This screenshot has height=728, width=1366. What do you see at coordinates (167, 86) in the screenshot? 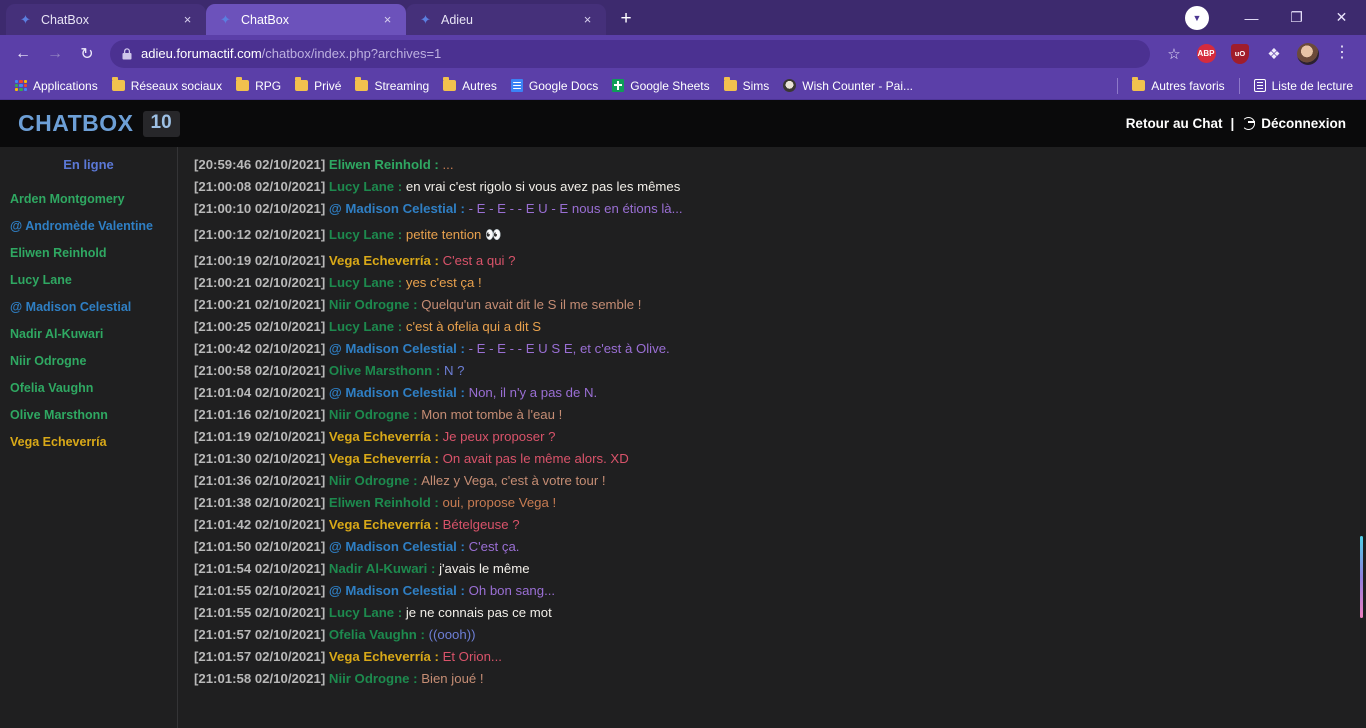
I see `bookmark-reseaux-sociaux: Réseaux sociaux` at bounding box center [167, 86].